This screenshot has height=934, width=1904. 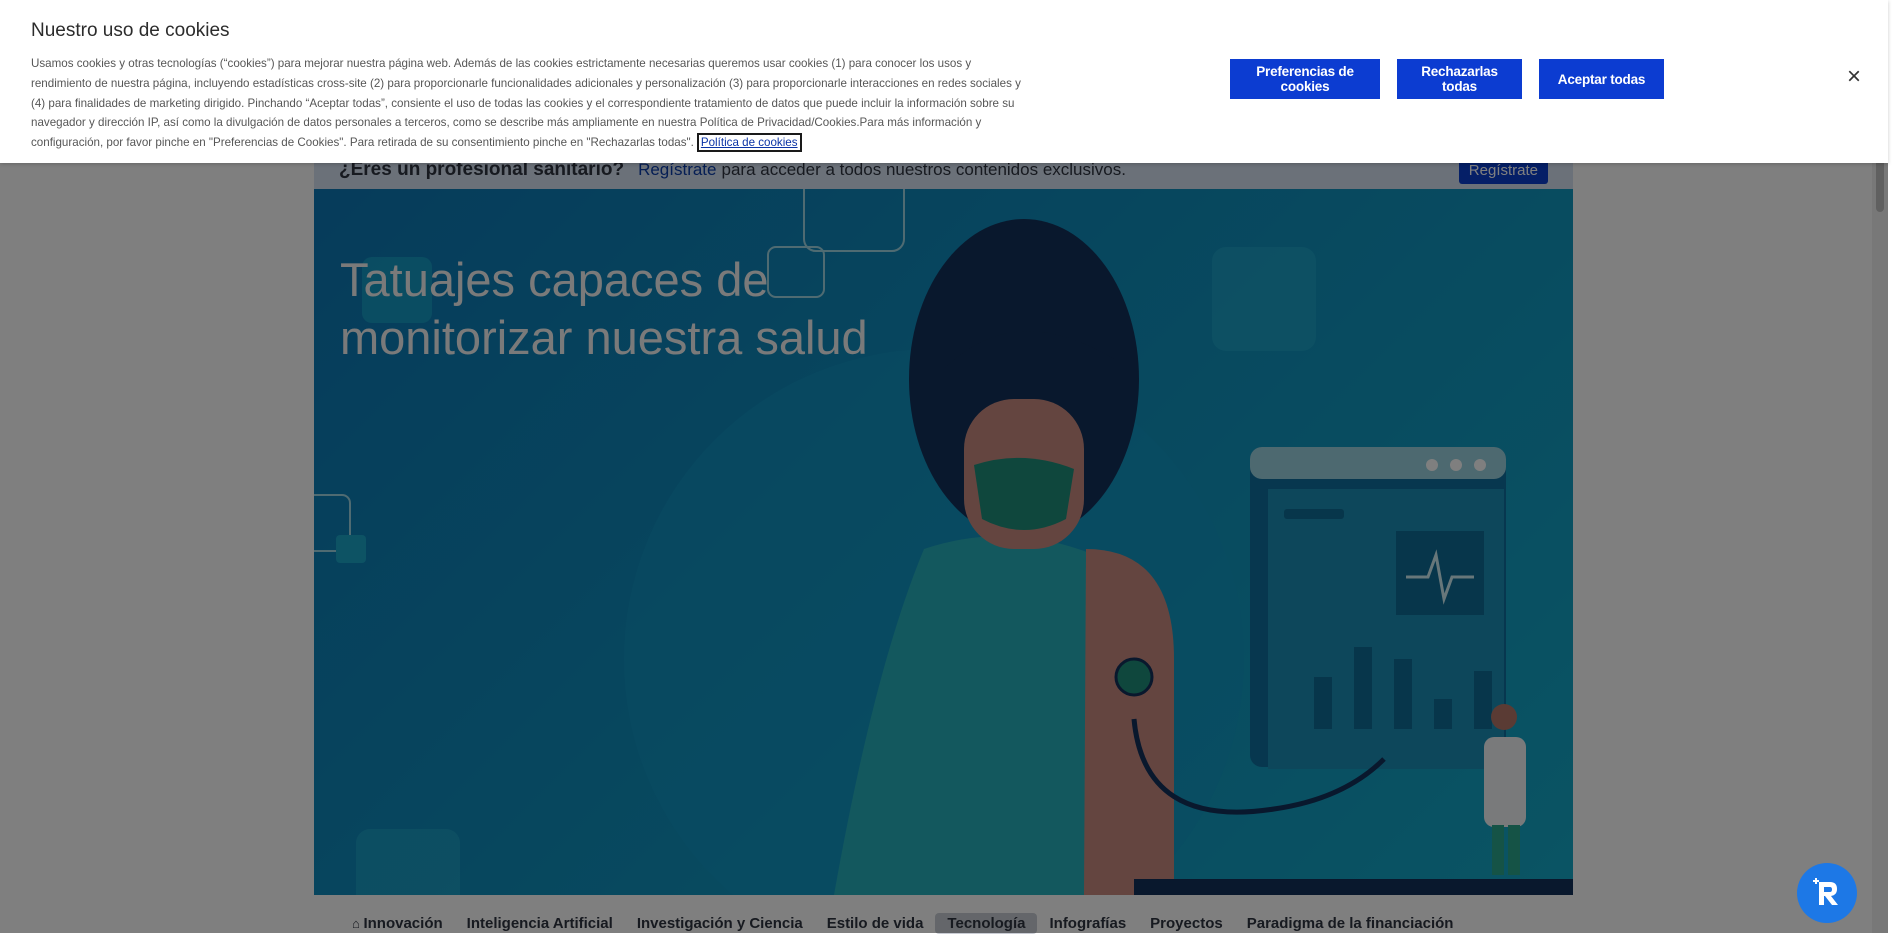 I want to click on assistant-glyph-icon, so click(x=1825, y=891).